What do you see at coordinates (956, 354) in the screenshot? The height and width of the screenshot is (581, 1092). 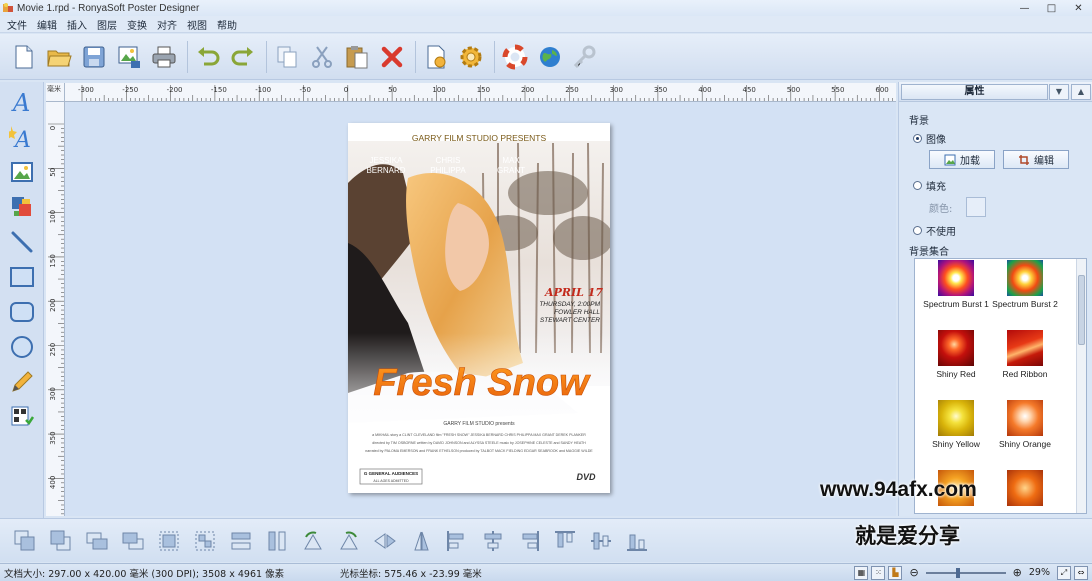 I see `gallery-item: Shiny Red` at bounding box center [956, 354].